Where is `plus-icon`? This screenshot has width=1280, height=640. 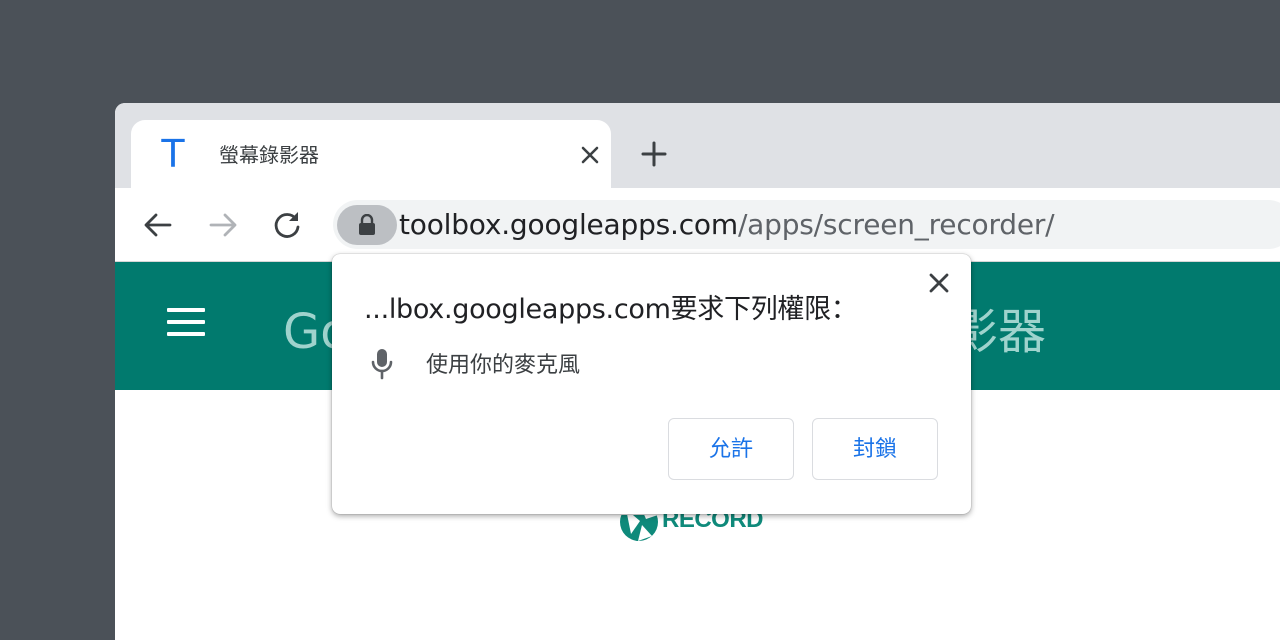
plus-icon is located at coordinates (654, 154).